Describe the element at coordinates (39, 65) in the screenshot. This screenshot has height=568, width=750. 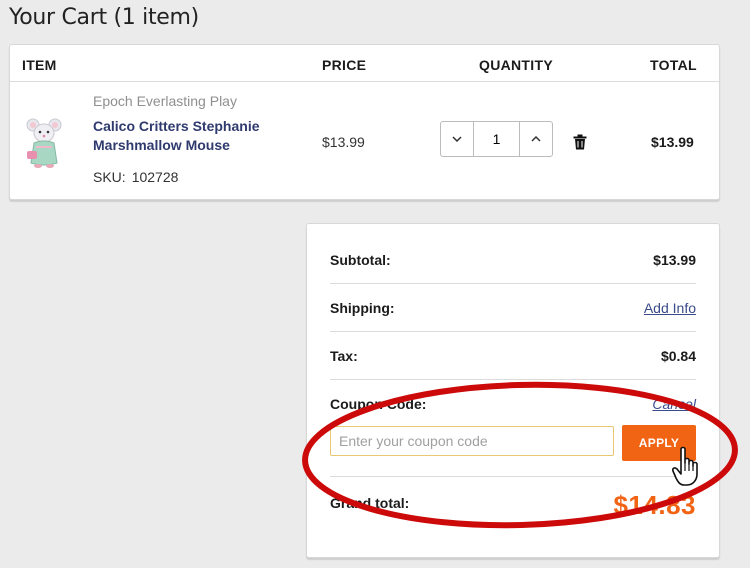
I see `header-item: ITEM` at that location.